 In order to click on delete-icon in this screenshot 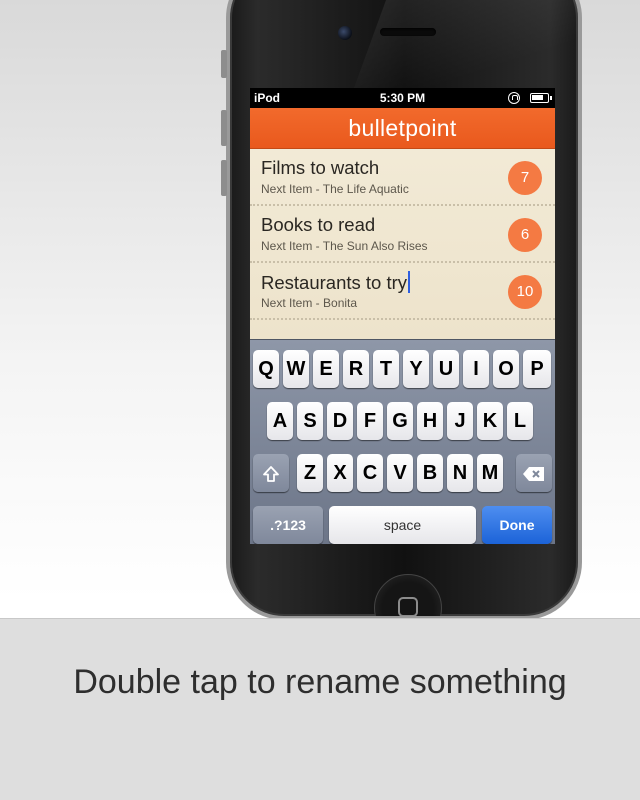, I will do `click(533, 474)`.